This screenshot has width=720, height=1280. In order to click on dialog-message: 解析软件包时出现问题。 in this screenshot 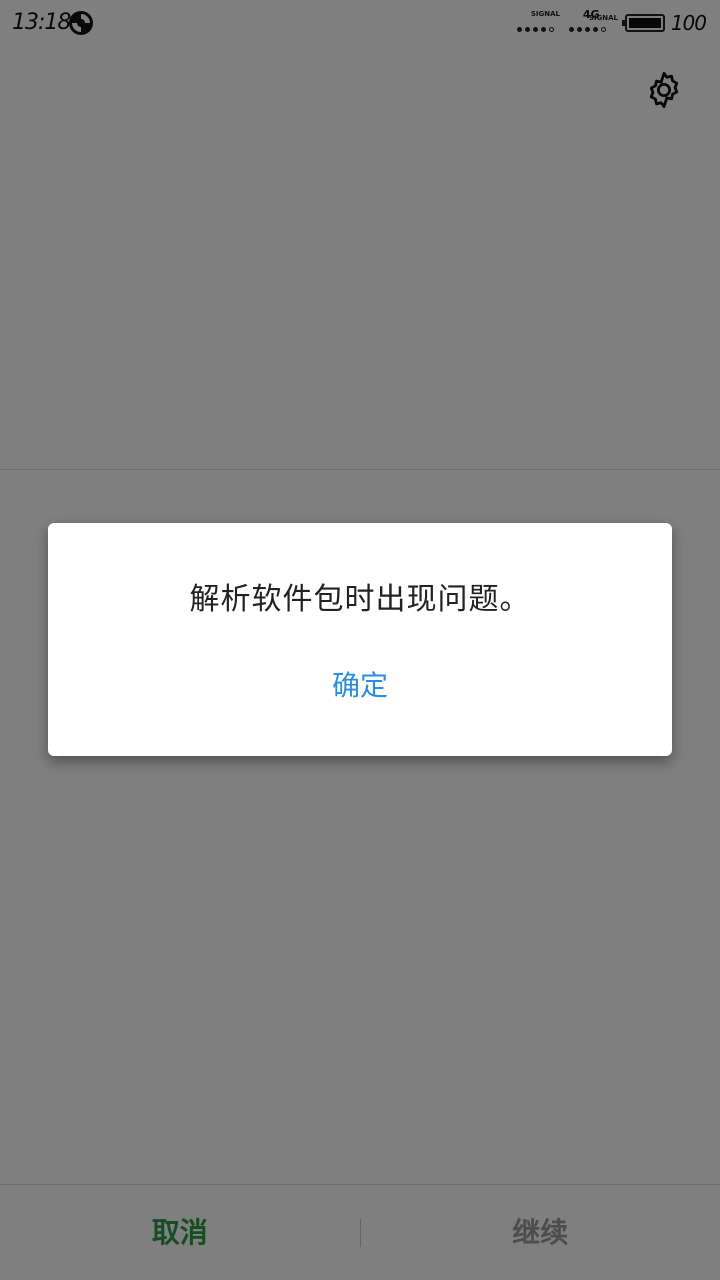, I will do `click(360, 599)`.